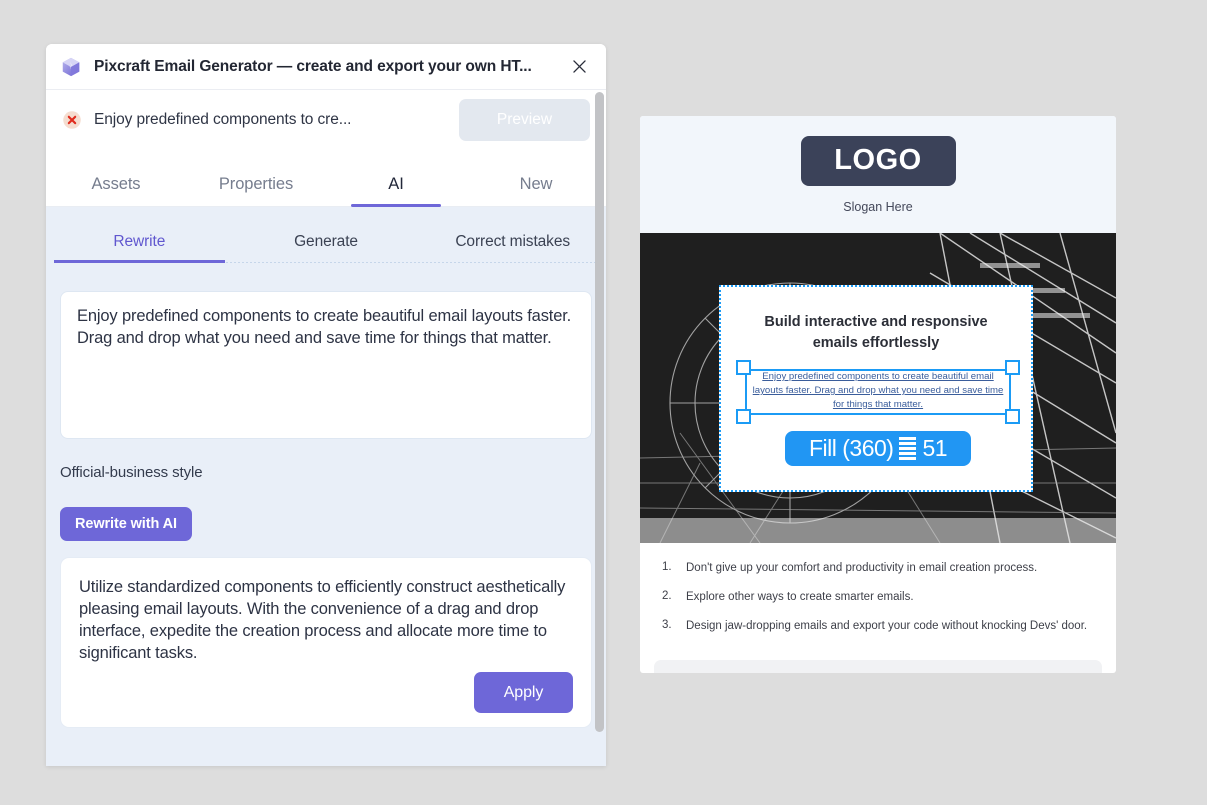 The height and width of the screenshot is (805, 1207). Describe the element at coordinates (667, 567) in the screenshot. I see `list-item-number: 1.` at that location.